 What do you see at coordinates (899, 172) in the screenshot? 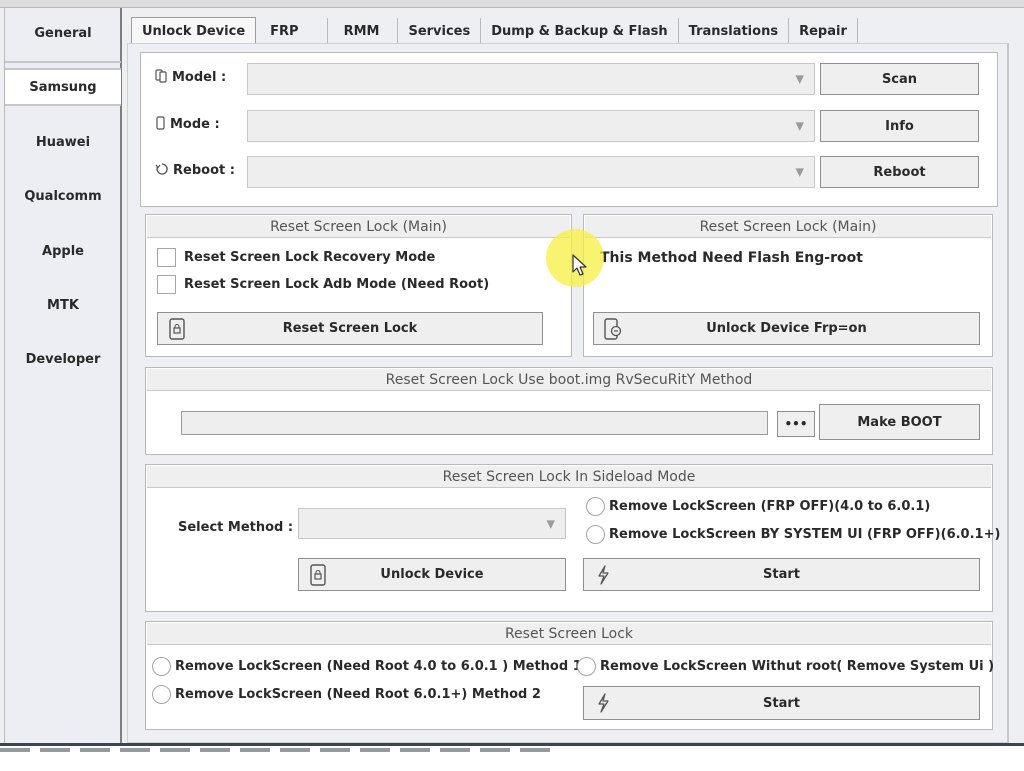
I see `reboot-button: Reboot` at bounding box center [899, 172].